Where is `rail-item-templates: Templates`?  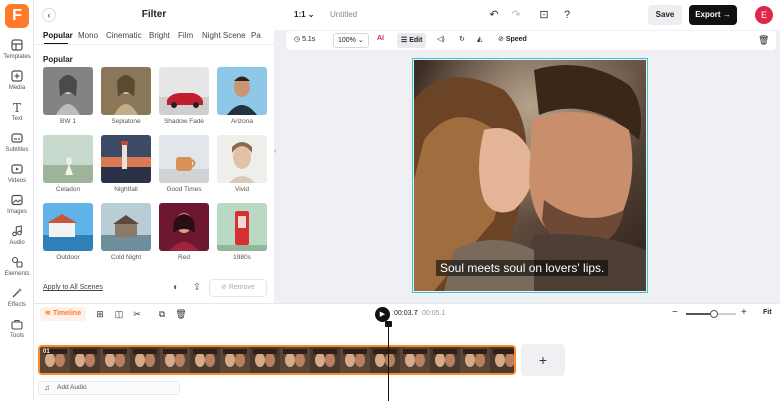
rail-item-templates: Templates is located at coordinates (17, 51).